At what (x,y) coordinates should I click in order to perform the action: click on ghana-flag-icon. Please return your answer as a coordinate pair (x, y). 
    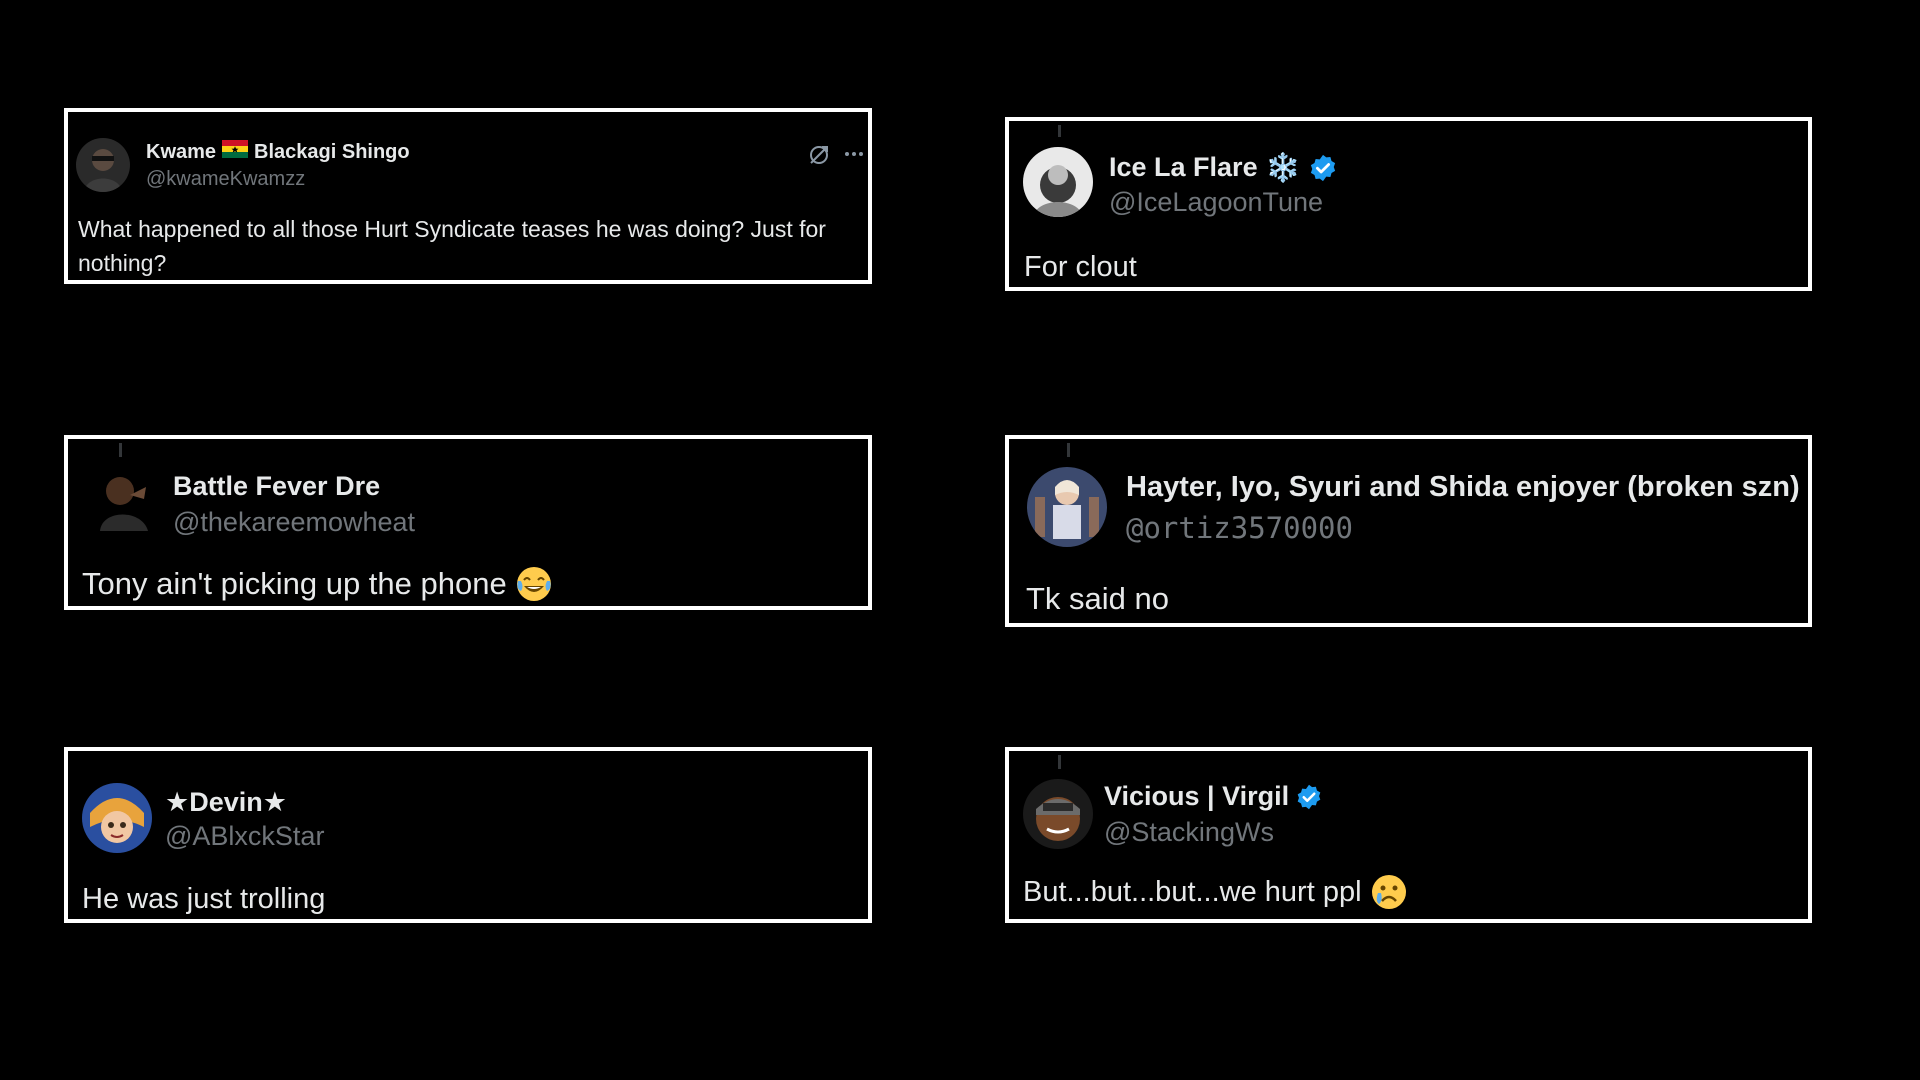
    Looking at the image, I should click on (235, 152).